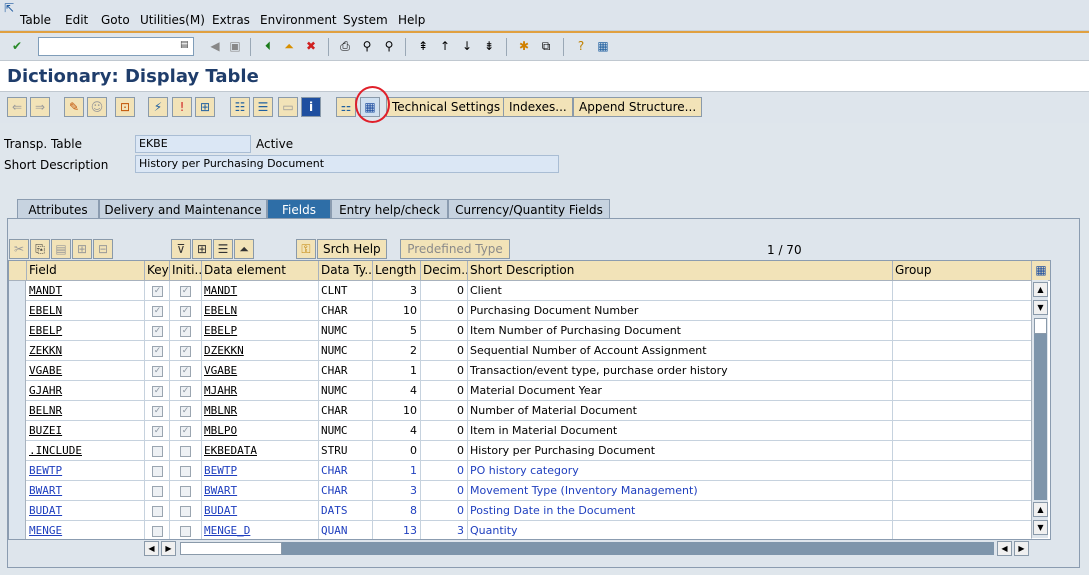 The width and height of the screenshot is (1089, 575). Describe the element at coordinates (260, 471) in the screenshot. I see `cell-data-element: BEWTP` at that location.